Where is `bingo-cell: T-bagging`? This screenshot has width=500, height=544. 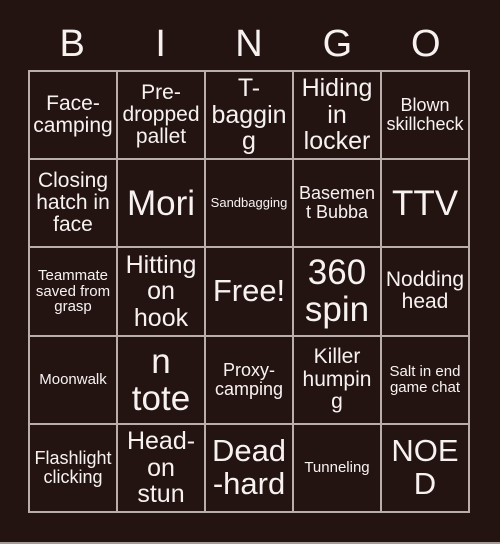 bingo-cell: T-bagging is located at coordinates (250, 116).